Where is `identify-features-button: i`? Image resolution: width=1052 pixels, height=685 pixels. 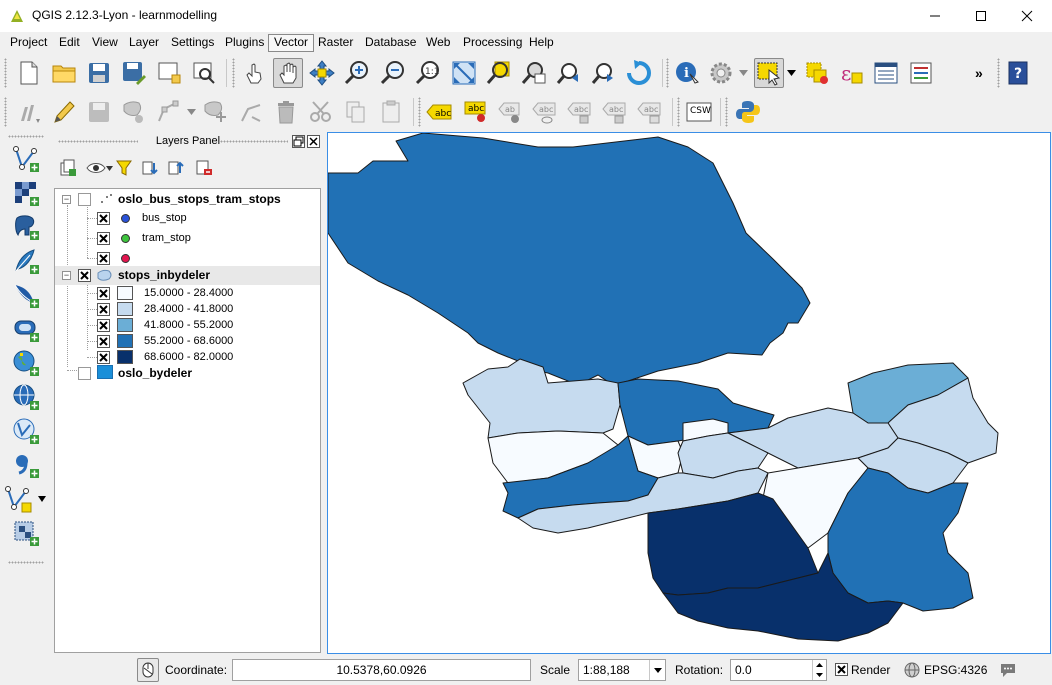
identify-features-button: i is located at coordinates (687, 73).